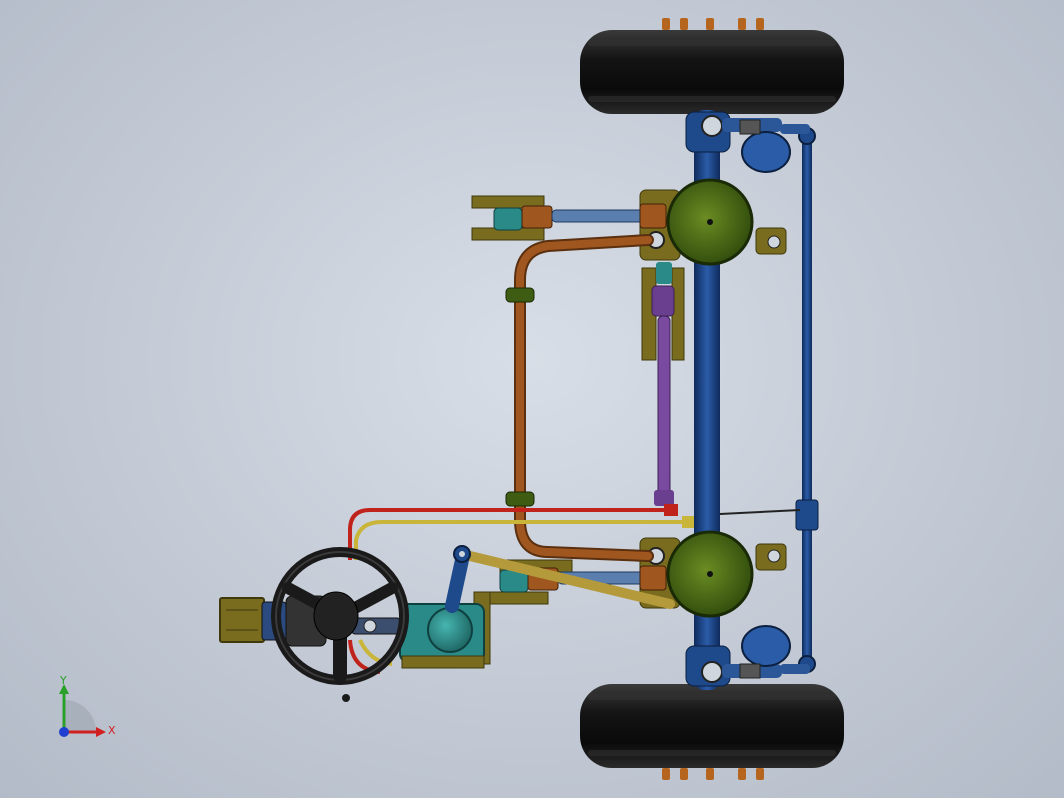  I want to click on bottom-wheel-lug-nuts, so click(713, 774).